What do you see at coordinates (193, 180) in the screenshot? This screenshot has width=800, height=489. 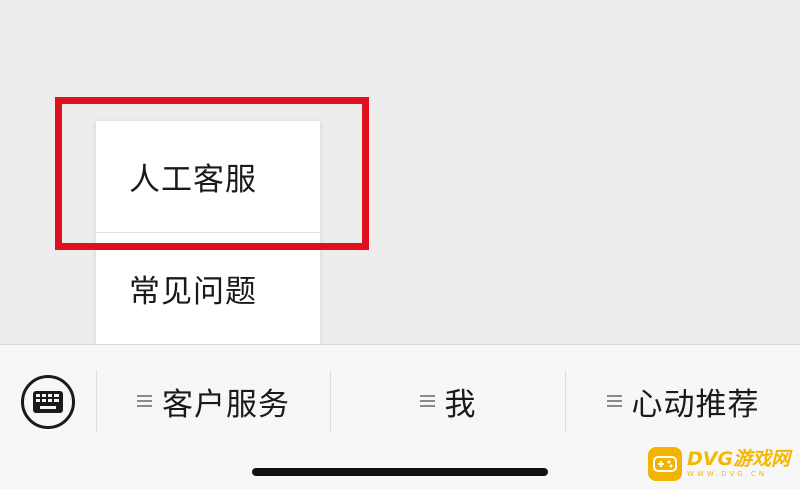 I see `submenu-item-label: 人工客服` at bounding box center [193, 180].